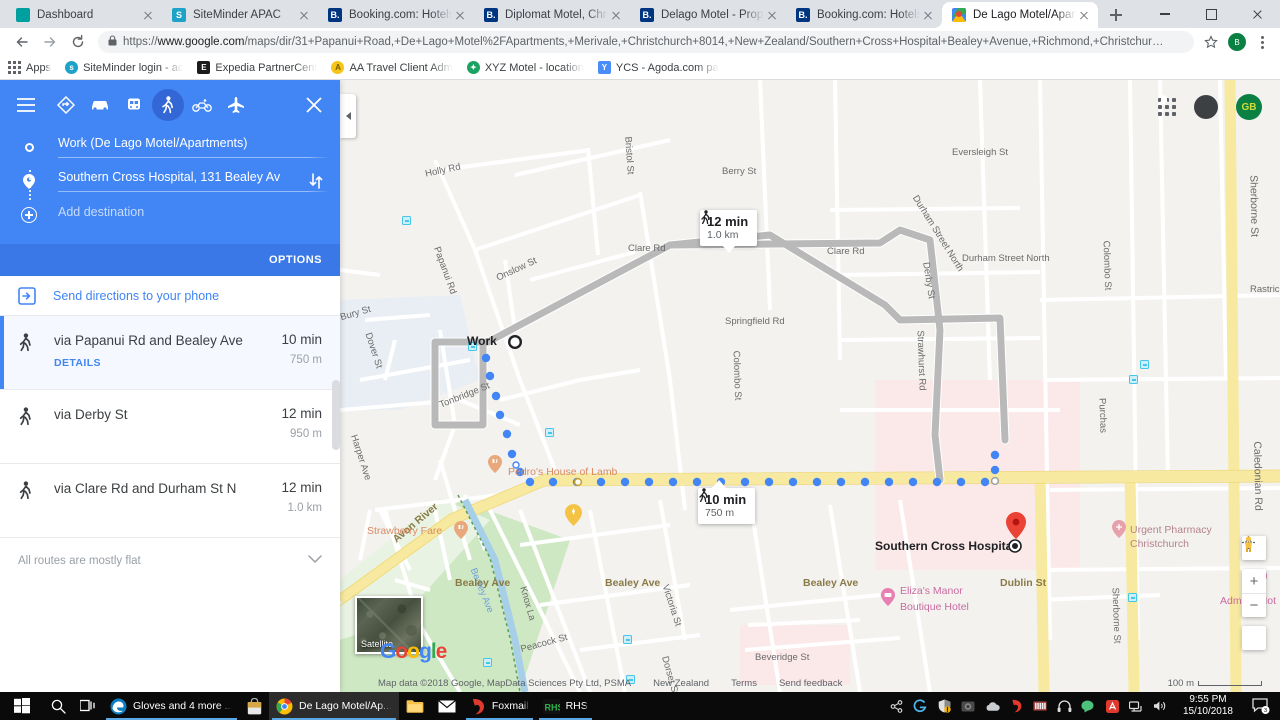  What do you see at coordinates (1254, 581) in the screenshot?
I see `zoom-in-button: +` at bounding box center [1254, 581].